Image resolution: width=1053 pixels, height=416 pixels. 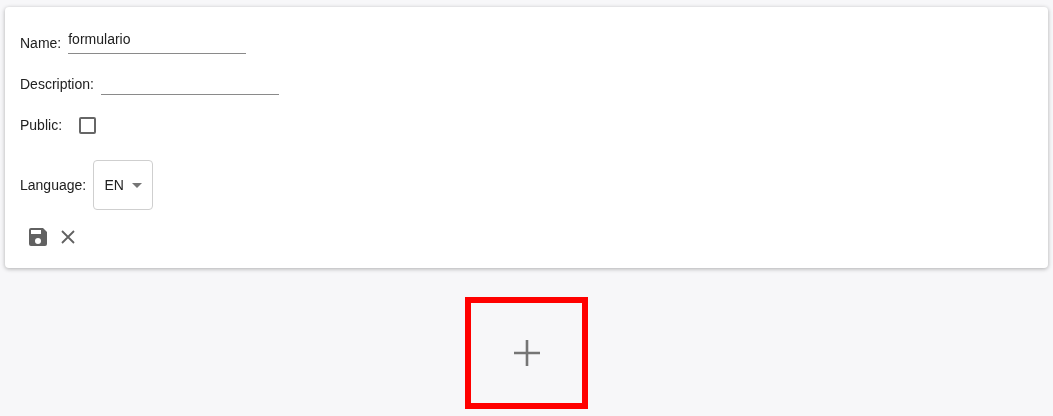 What do you see at coordinates (41, 43) in the screenshot?
I see `field-label: Name:` at bounding box center [41, 43].